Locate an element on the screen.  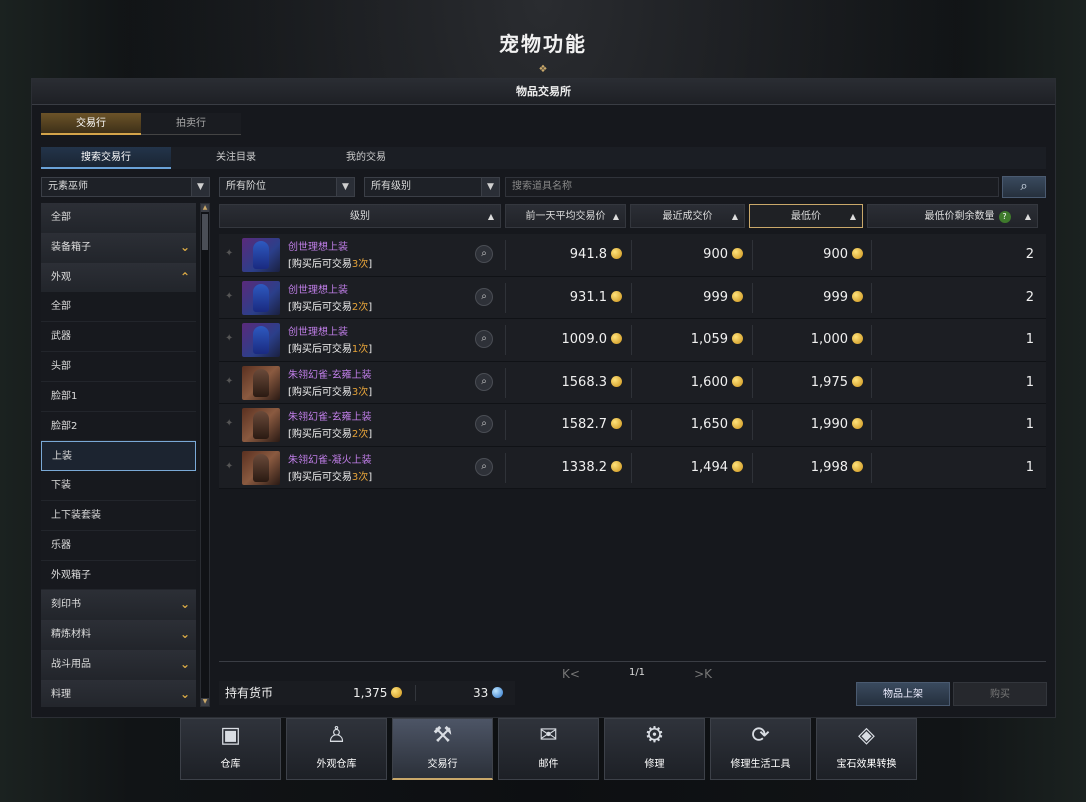
table-row: ✦ 创世理想上装 [购买后可交易3次] ⌕ 941.8 900 900 2 is located at coordinates (632, 255).